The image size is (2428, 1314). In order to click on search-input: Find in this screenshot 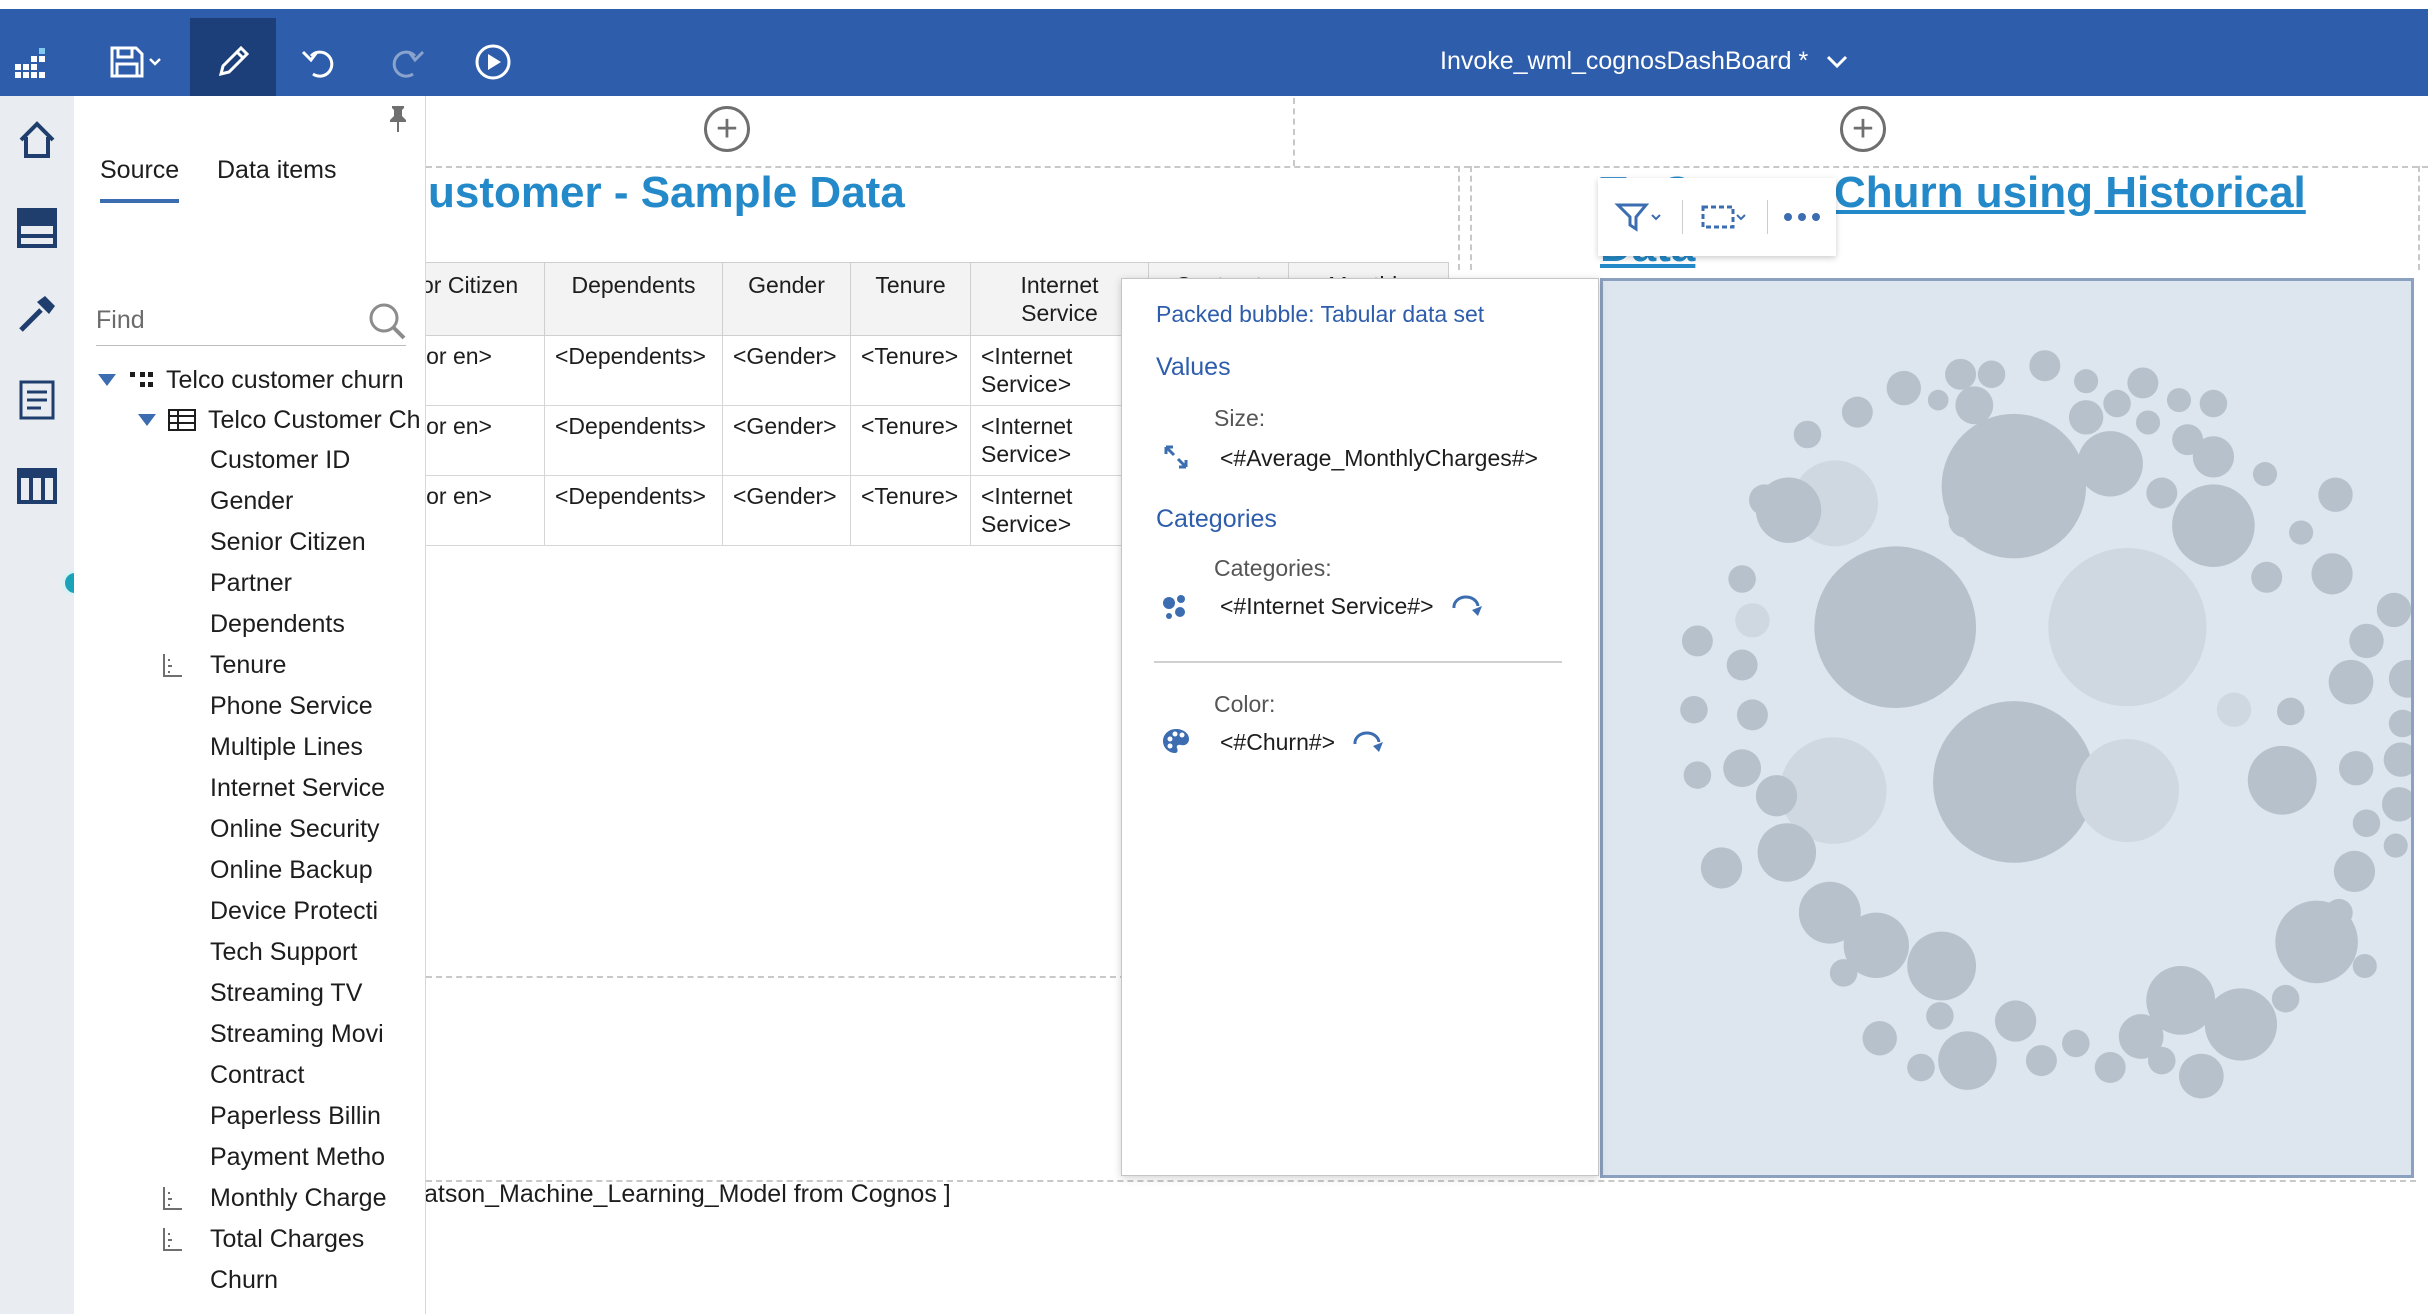, I will do `click(251, 321)`.